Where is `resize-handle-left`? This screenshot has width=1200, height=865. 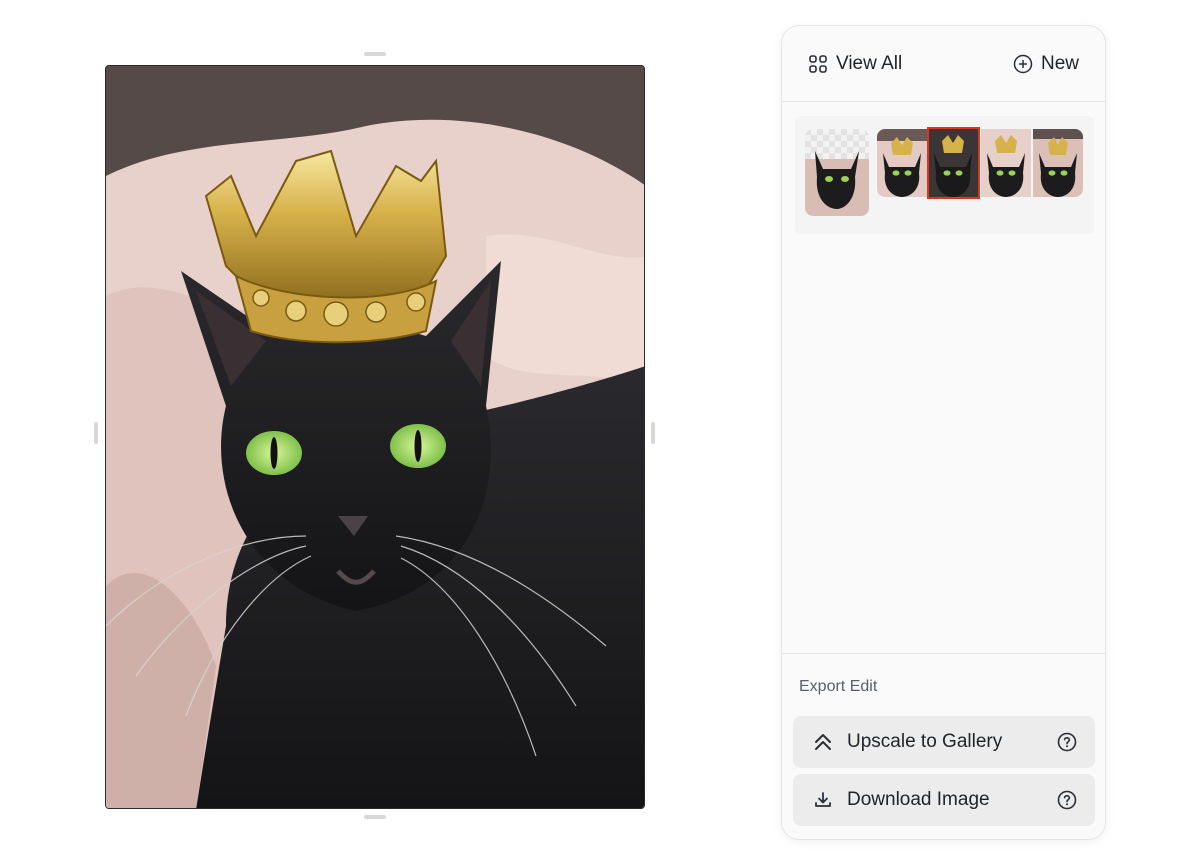 resize-handle-left is located at coordinates (96, 433).